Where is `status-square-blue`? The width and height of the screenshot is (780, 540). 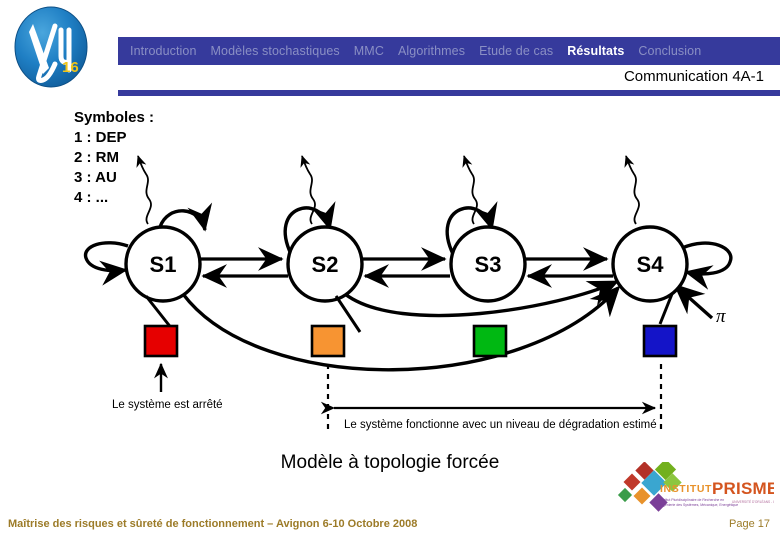 status-square-blue is located at coordinates (660, 341).